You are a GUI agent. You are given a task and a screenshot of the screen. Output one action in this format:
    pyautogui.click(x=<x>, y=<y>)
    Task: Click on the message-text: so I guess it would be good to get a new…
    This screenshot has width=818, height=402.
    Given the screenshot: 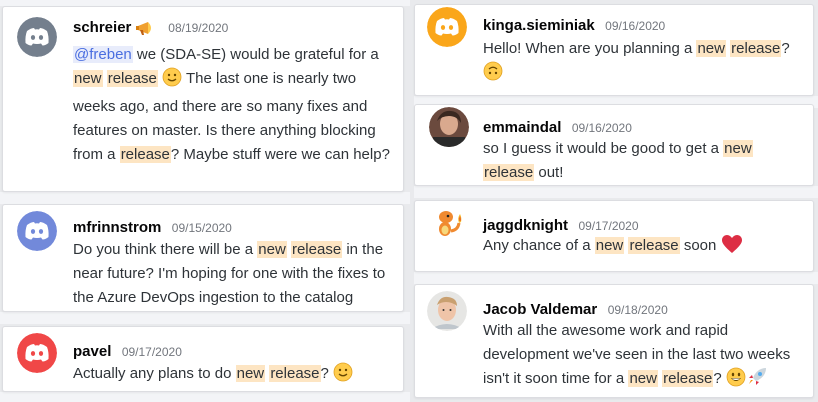 What is the action you would take?
    pyautogui.click(x=643, y=161)
    